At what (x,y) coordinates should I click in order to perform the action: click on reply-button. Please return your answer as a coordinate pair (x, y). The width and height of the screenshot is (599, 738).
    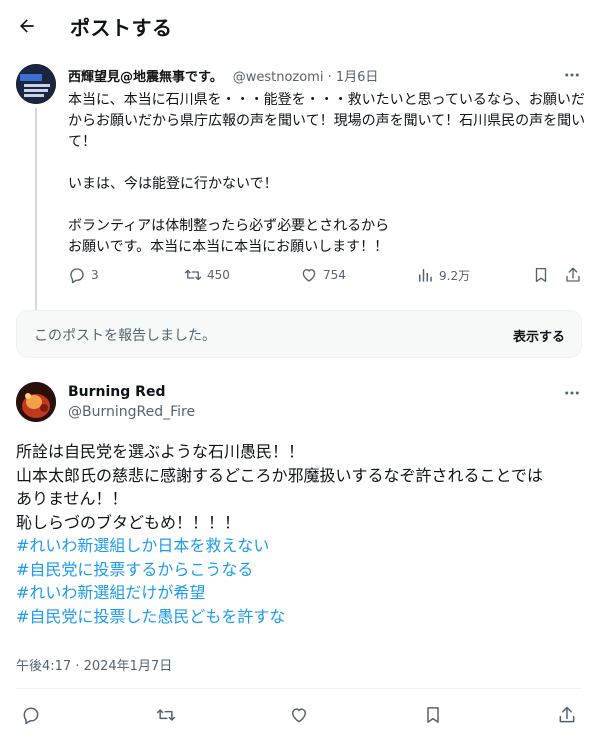
    Looking at the image, I should click on (31, 715).